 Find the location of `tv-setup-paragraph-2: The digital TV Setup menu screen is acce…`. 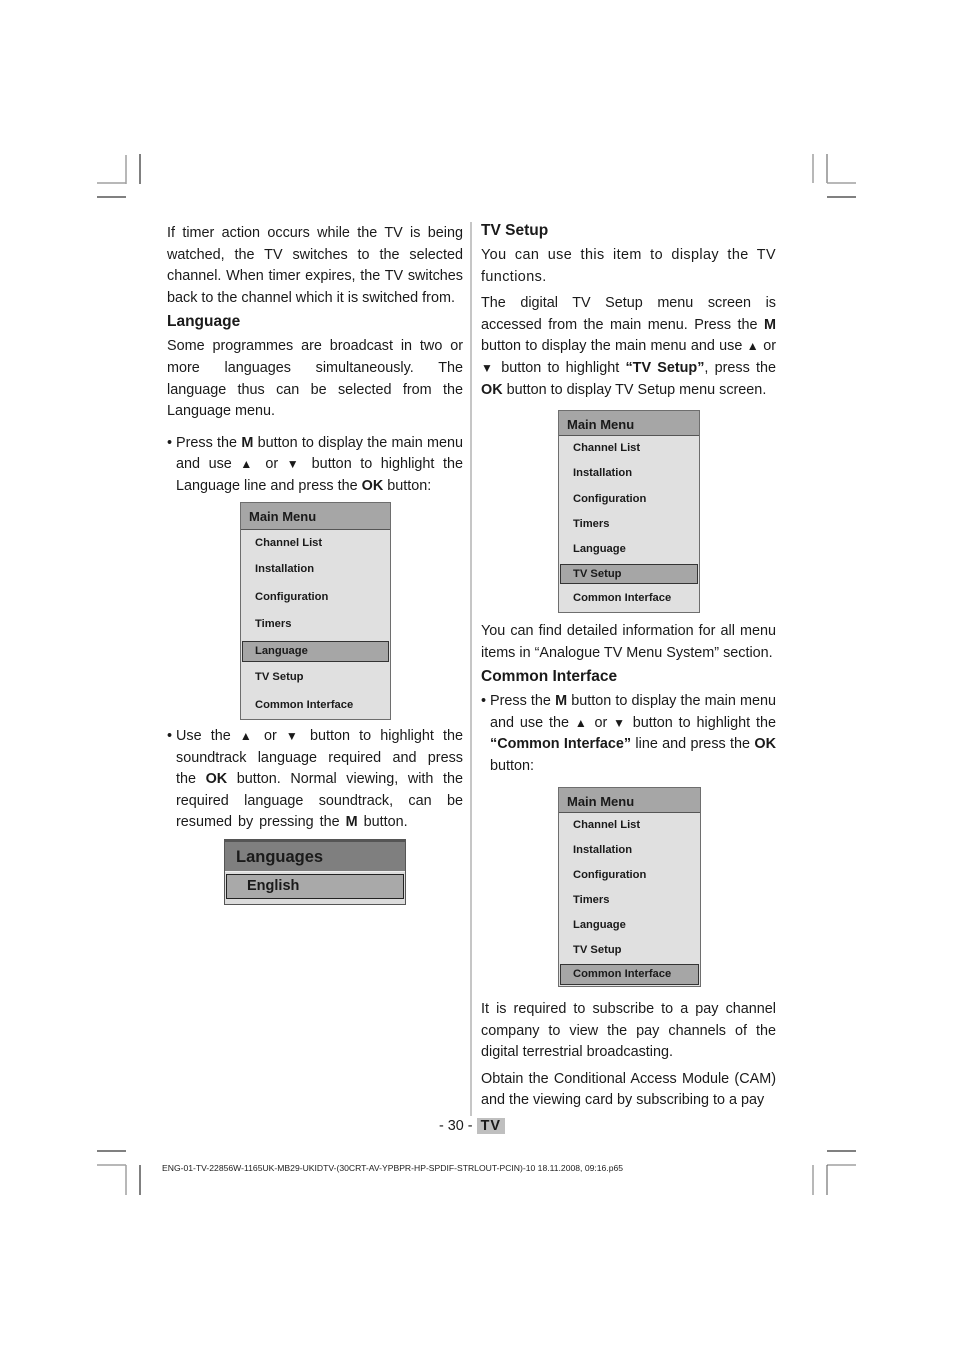

tv-setup-paragraph-2: The digital TV Setup menu screen is acce… is located at coordinates (628, 346).